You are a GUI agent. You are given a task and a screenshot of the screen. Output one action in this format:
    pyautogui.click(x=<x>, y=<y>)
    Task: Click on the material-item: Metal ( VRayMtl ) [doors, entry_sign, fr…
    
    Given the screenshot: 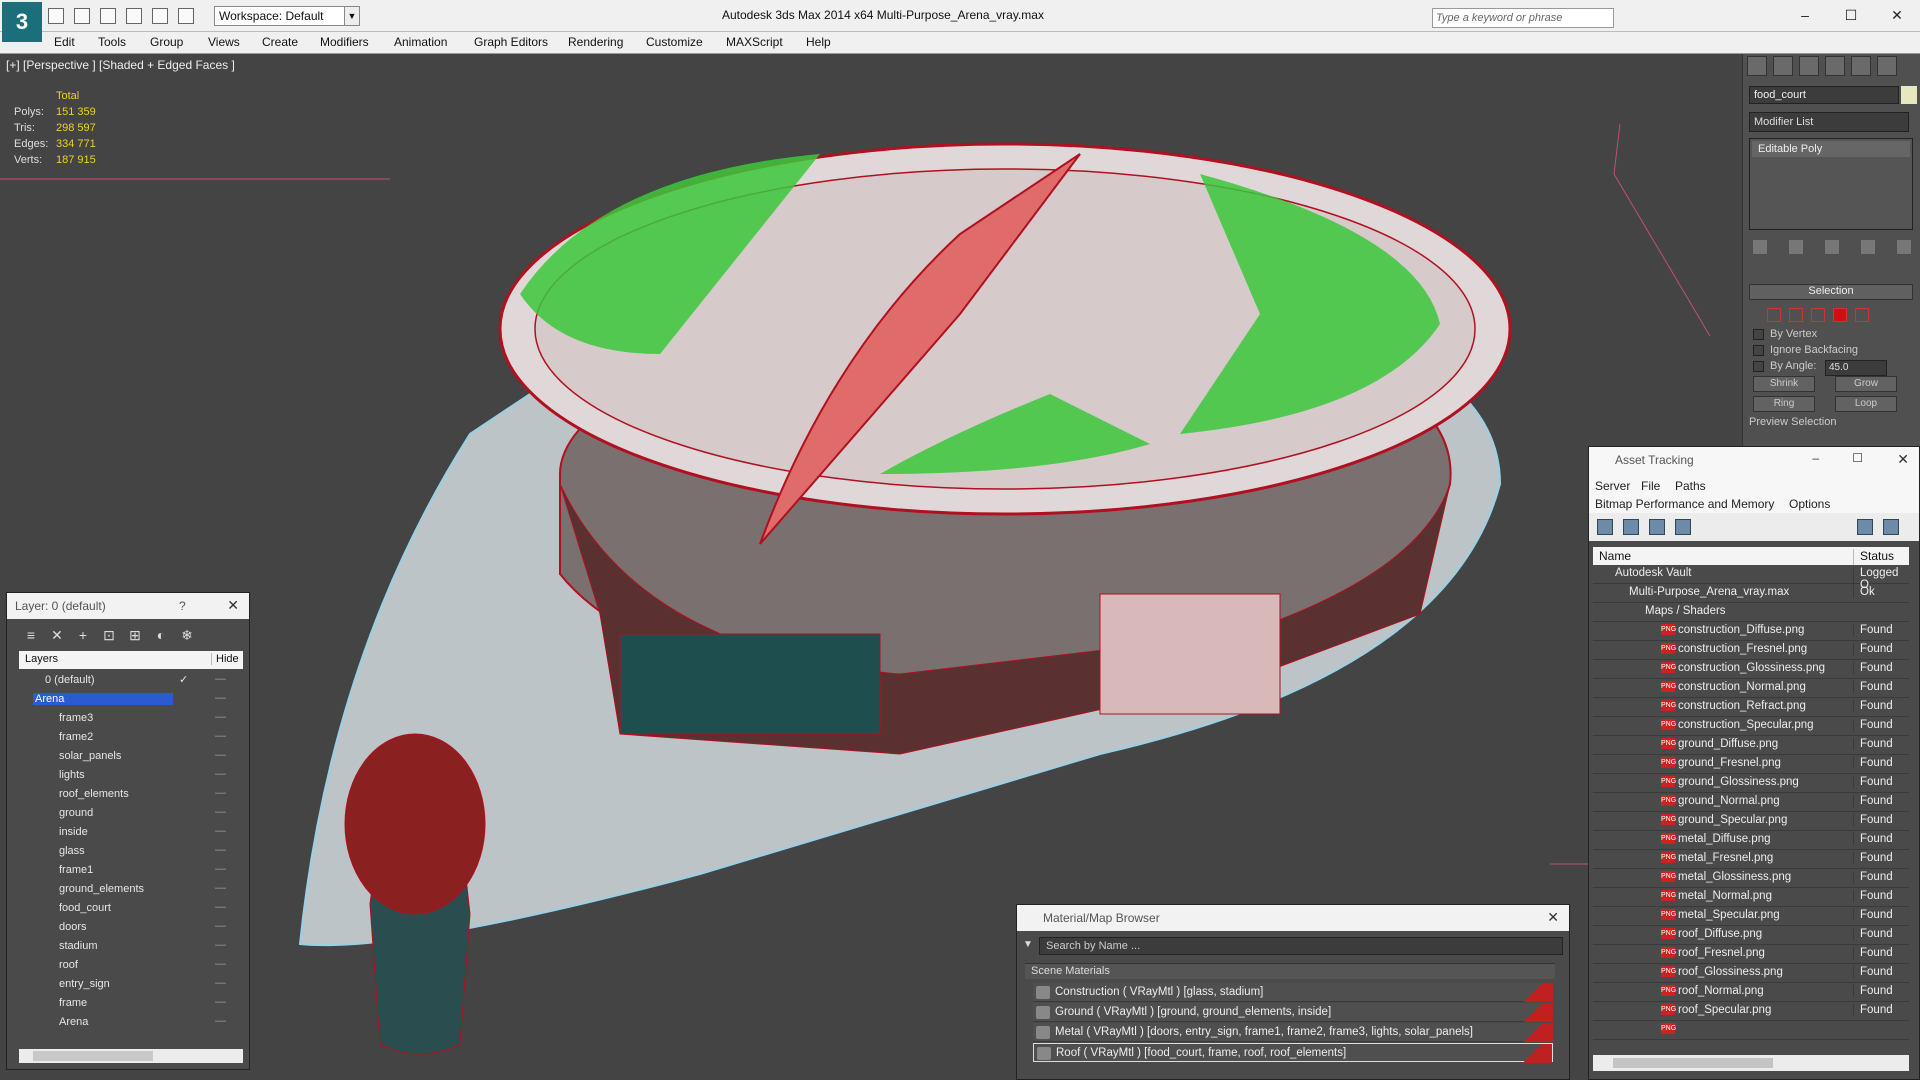 What is the action you would take?
    pyautogui.click(x=1293, y=1032)
    